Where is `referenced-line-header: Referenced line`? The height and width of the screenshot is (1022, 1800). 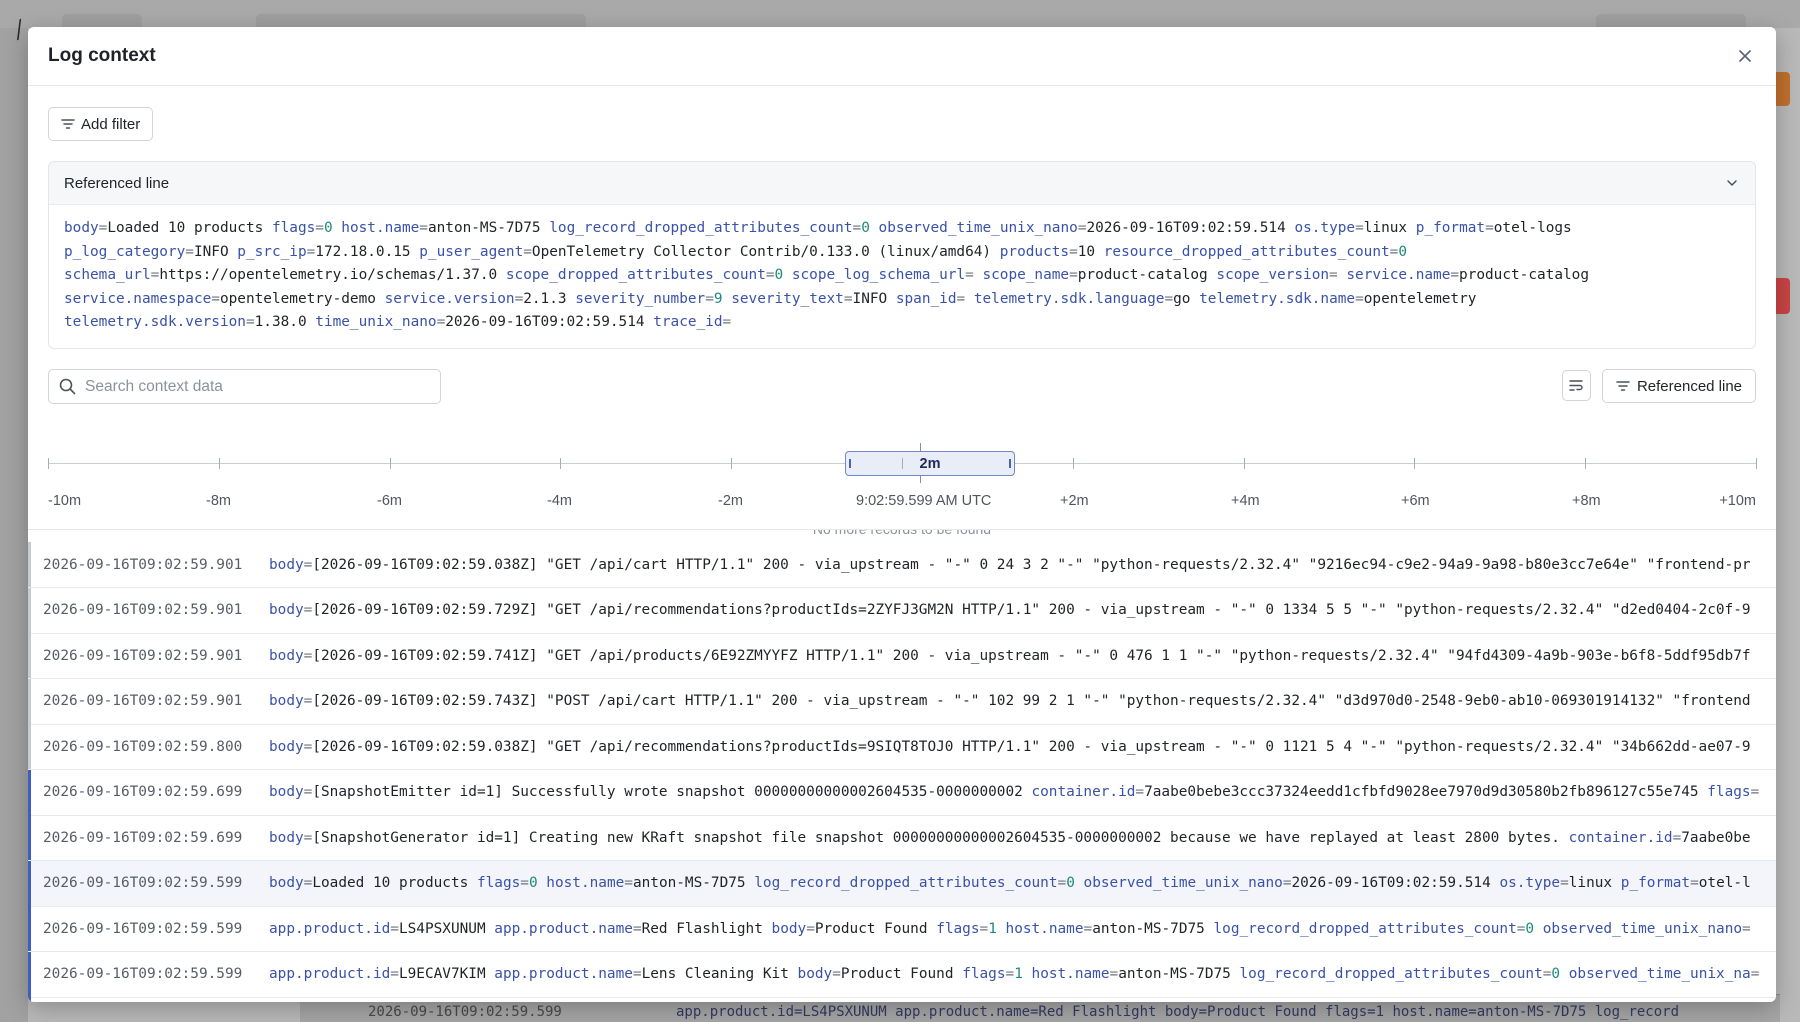
referenced-line-header: Referenced line is located at coordinates (902, 183).